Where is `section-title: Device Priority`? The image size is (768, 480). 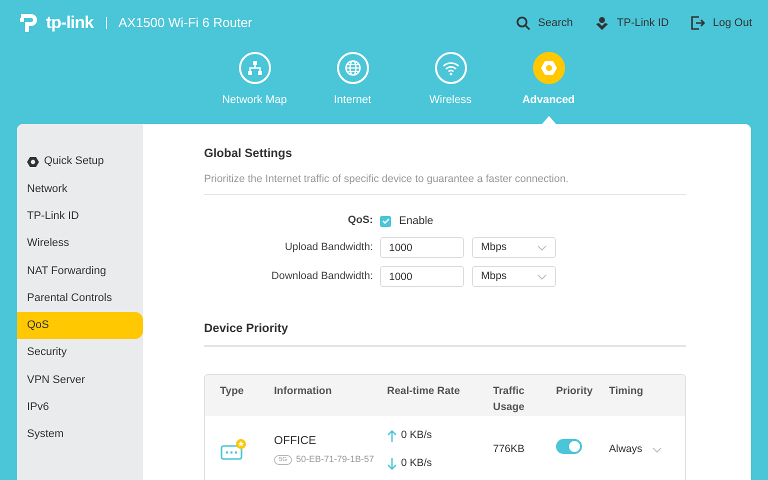
section-title: Device Priority is located at coordinates (445, 333).